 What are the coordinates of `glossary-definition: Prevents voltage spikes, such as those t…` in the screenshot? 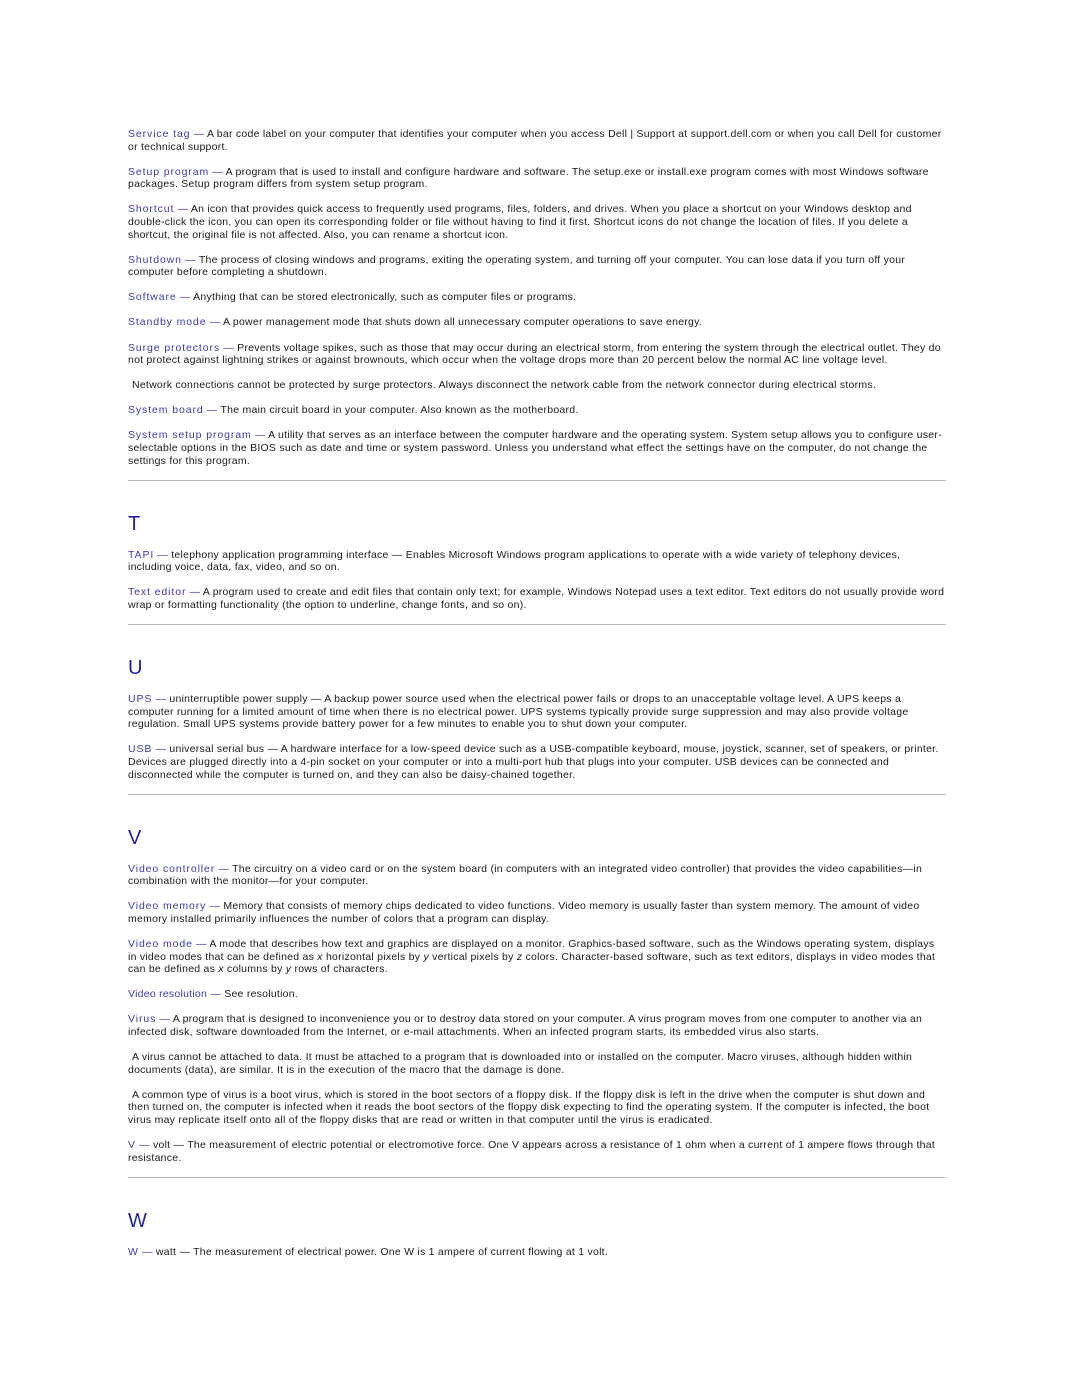 It's located at (534, 354).